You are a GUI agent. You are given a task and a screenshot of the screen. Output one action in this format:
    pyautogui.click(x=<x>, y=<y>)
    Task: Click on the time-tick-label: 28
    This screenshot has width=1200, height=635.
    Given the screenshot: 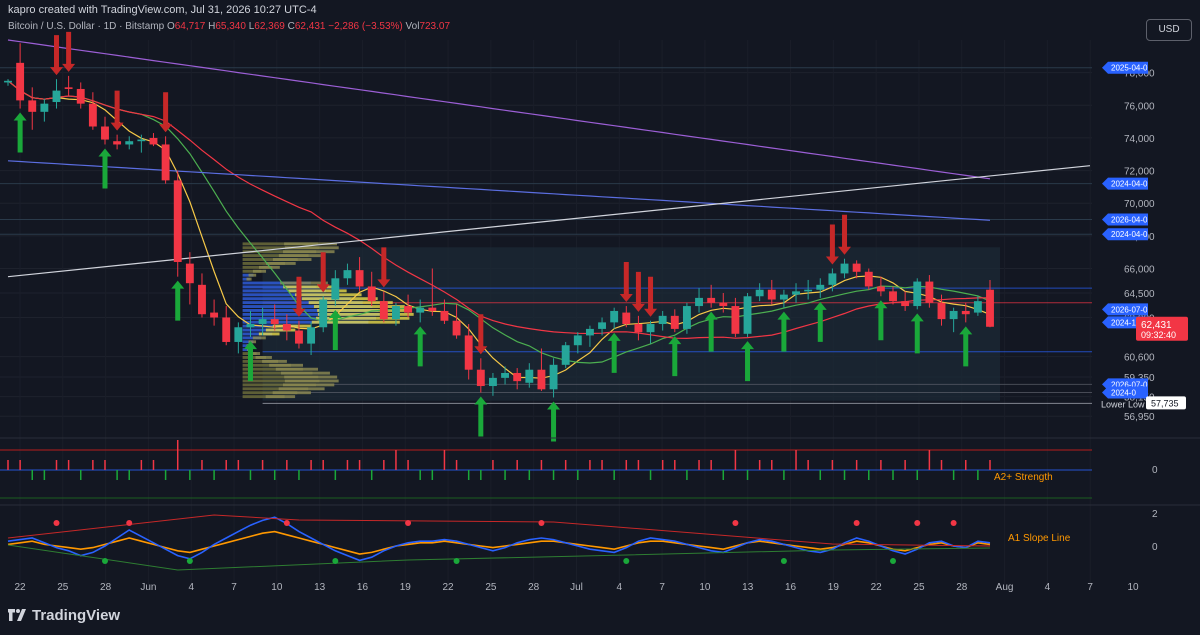 What is the action you would take?
    pyautogui.click(x=962, y=587)
    